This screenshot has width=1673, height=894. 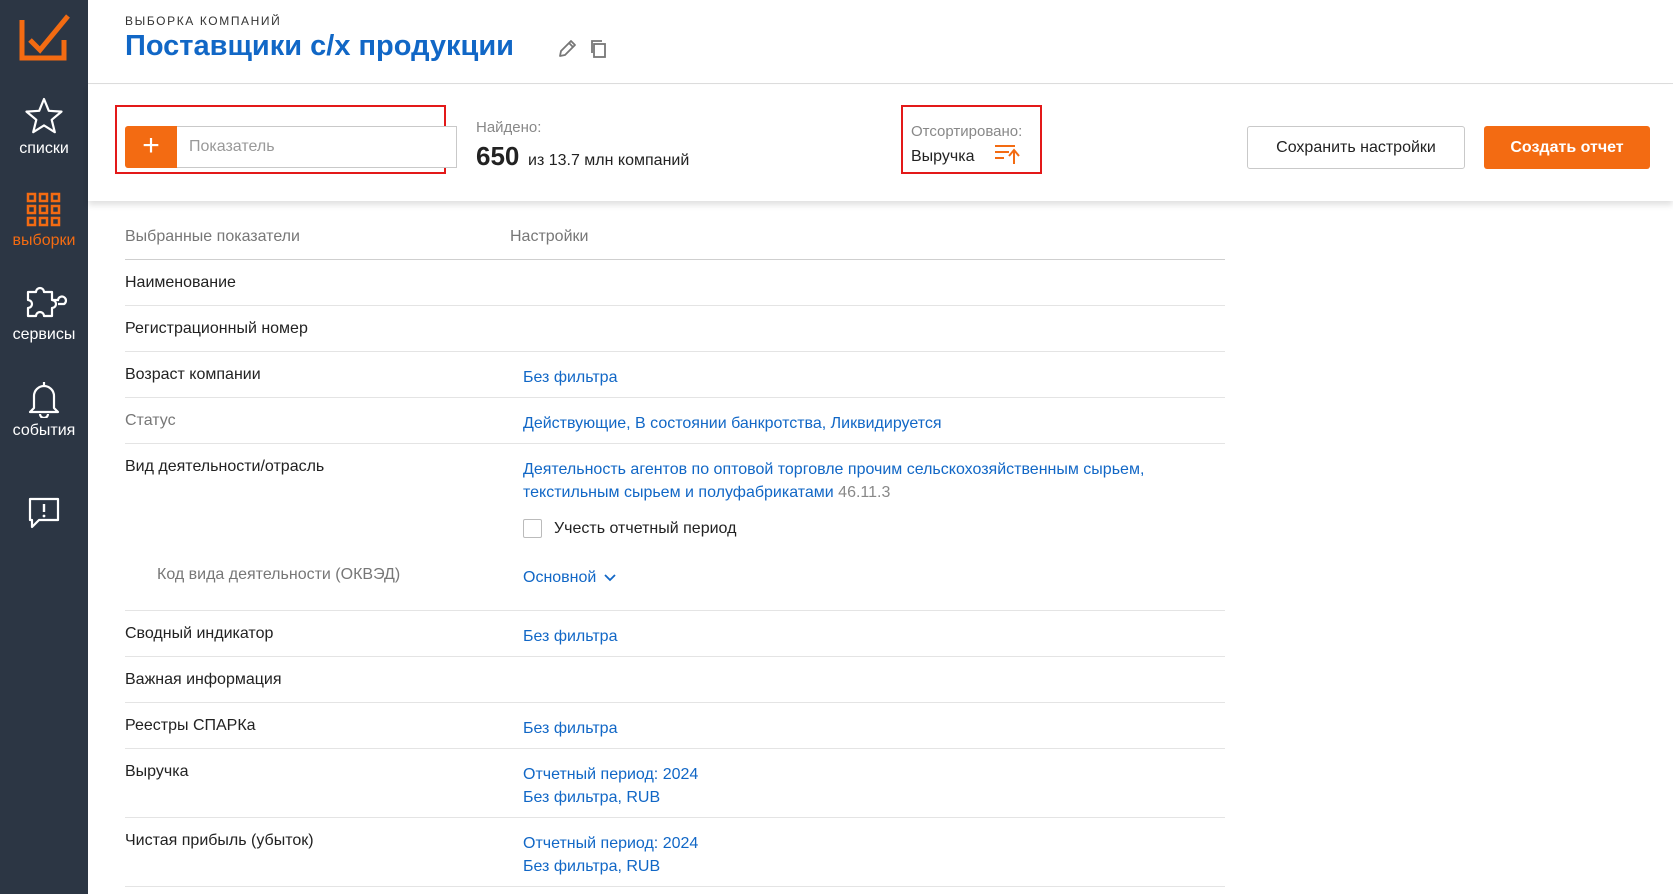 What do you see at coordinates (583, 49) in the screenshot?
I see `title-actions` at bounding box center [583, 49].